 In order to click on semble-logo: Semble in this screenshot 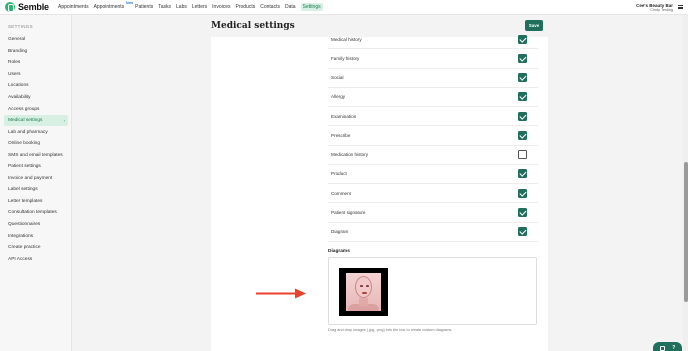, I will do `click(27, 7)`.